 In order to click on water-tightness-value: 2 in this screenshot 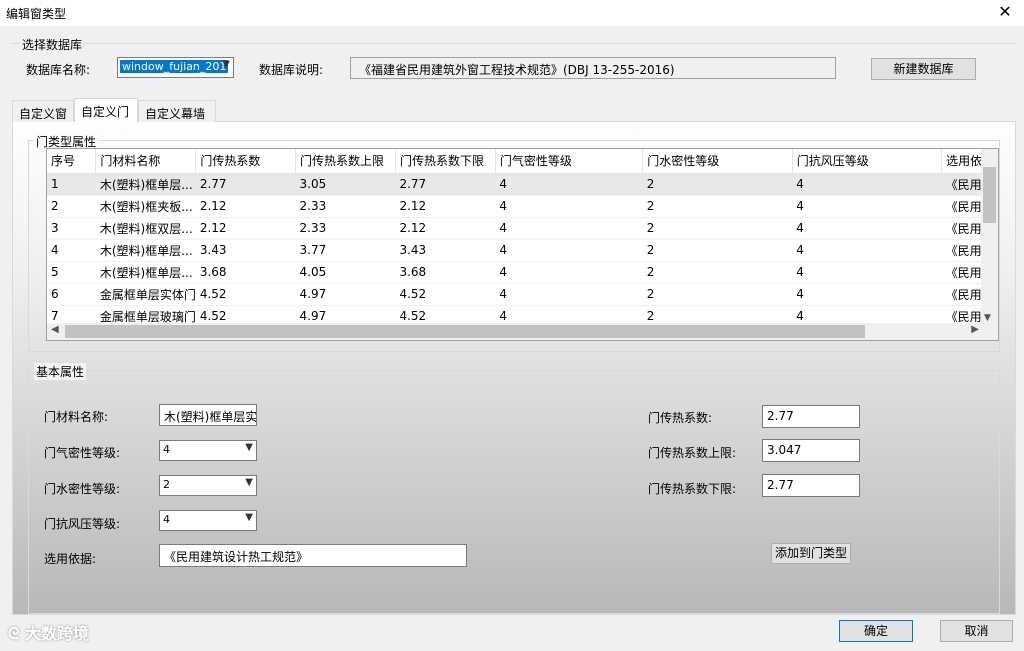, I will do `click(166, 484)`.